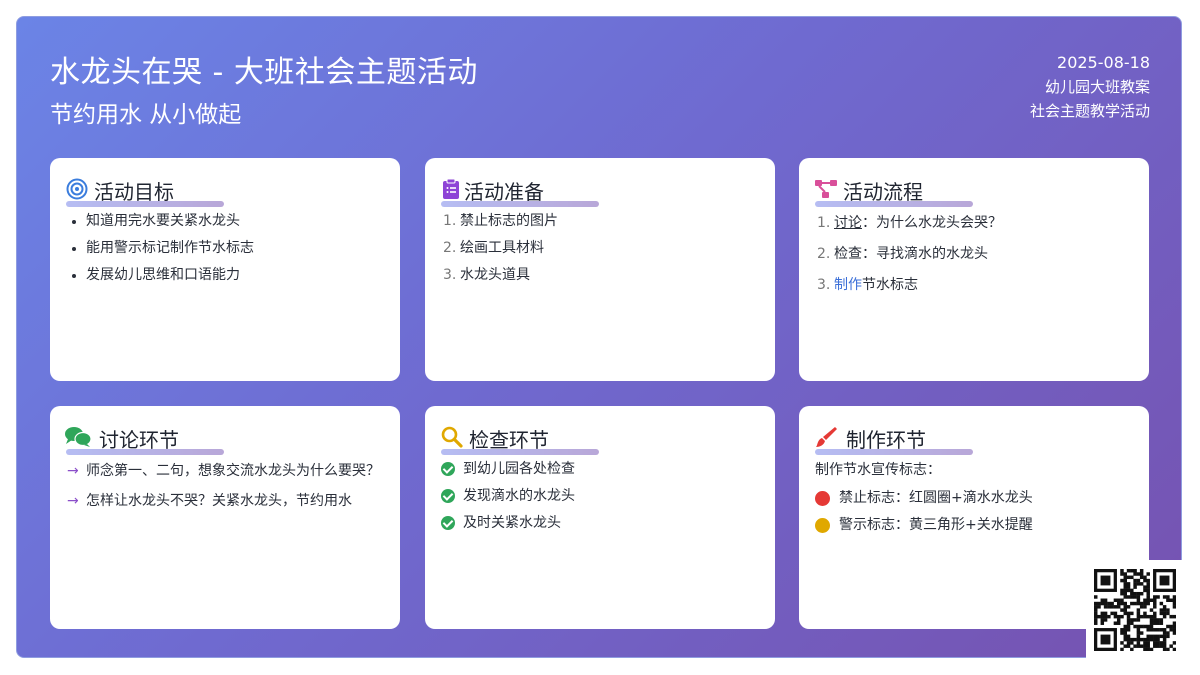 This screenshot has height=675, width=1200. I want to click on card-inspection: 检查环节 到幼儿园各处检查 发现滴水的水龙头 及时关紧水龙头, so click(600, 517).